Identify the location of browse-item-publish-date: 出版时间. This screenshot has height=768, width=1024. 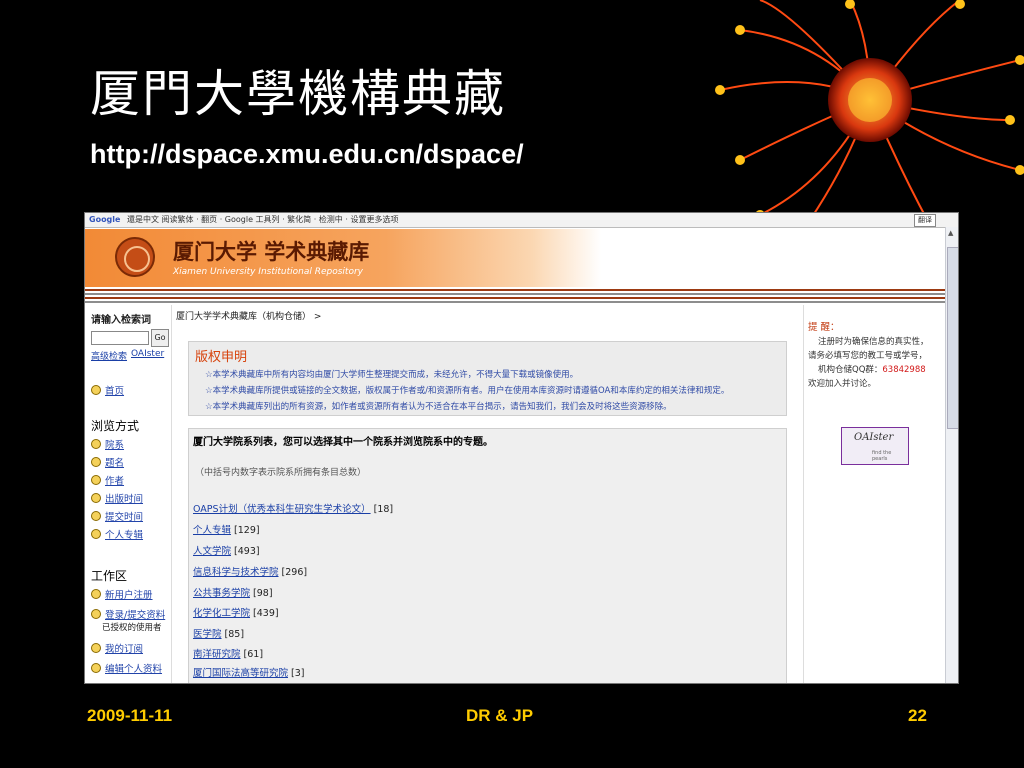
(117, 498).